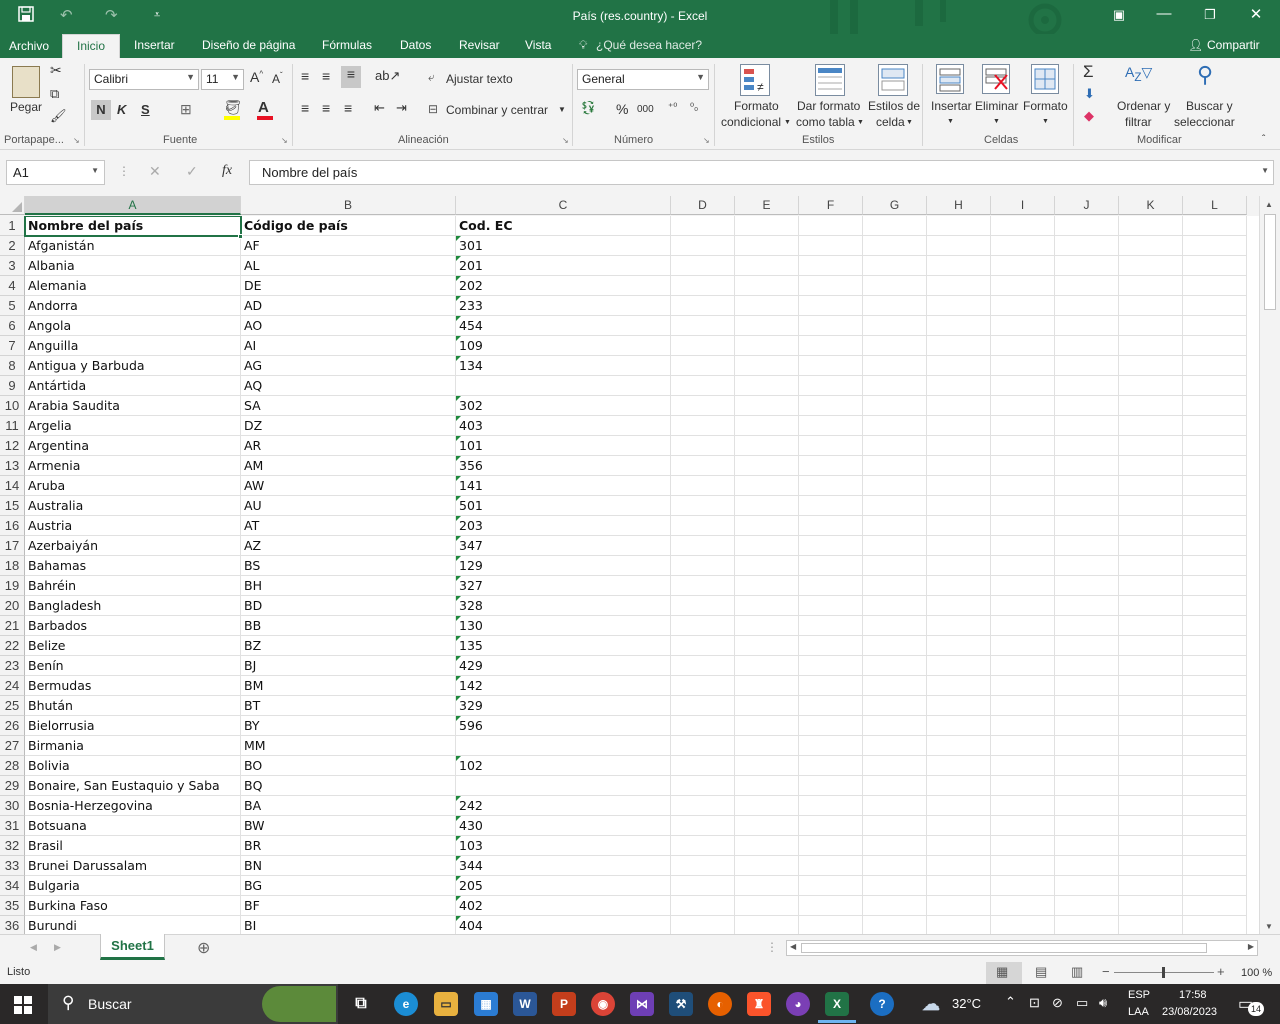 This screenshot has height=1024, width=1280. What do you see at coordinates (348, 326) in the screenshot?
I see `country-code-cell: AO` at bounding box center [348, 326].